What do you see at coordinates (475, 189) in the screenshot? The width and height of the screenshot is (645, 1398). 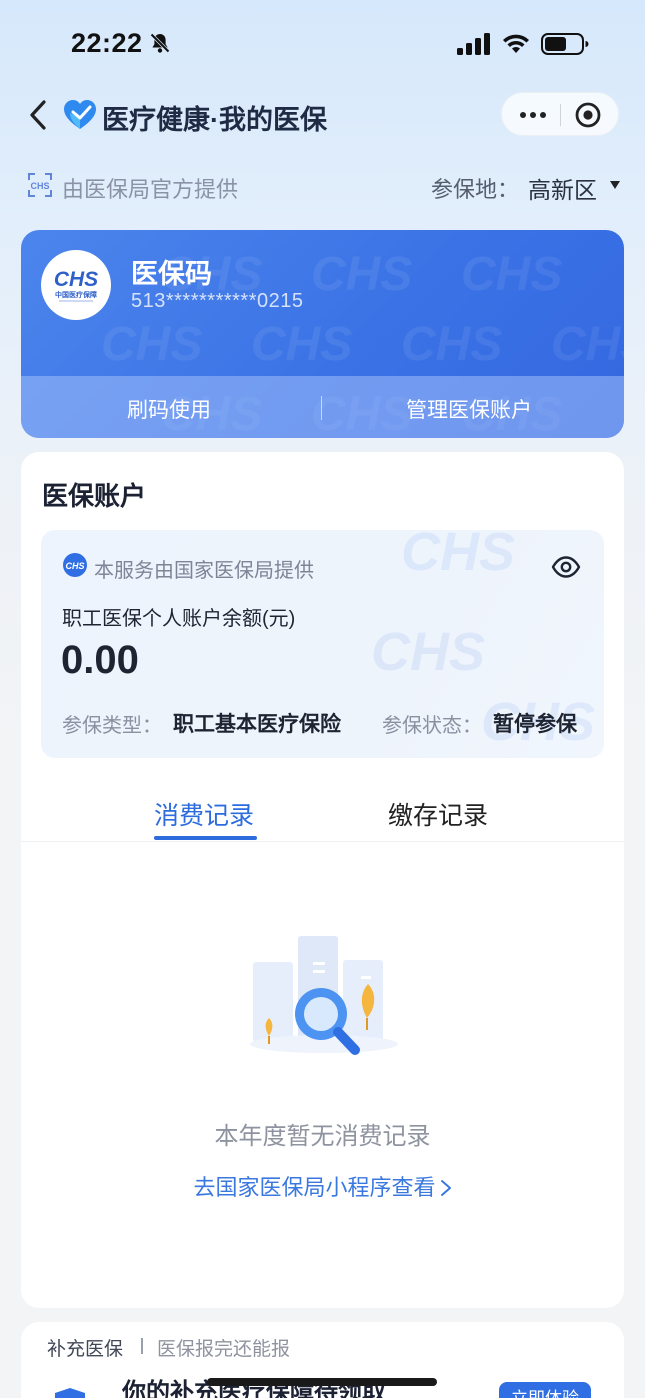 I see `region-label: 参保地：` at bounding box center [475, 189].